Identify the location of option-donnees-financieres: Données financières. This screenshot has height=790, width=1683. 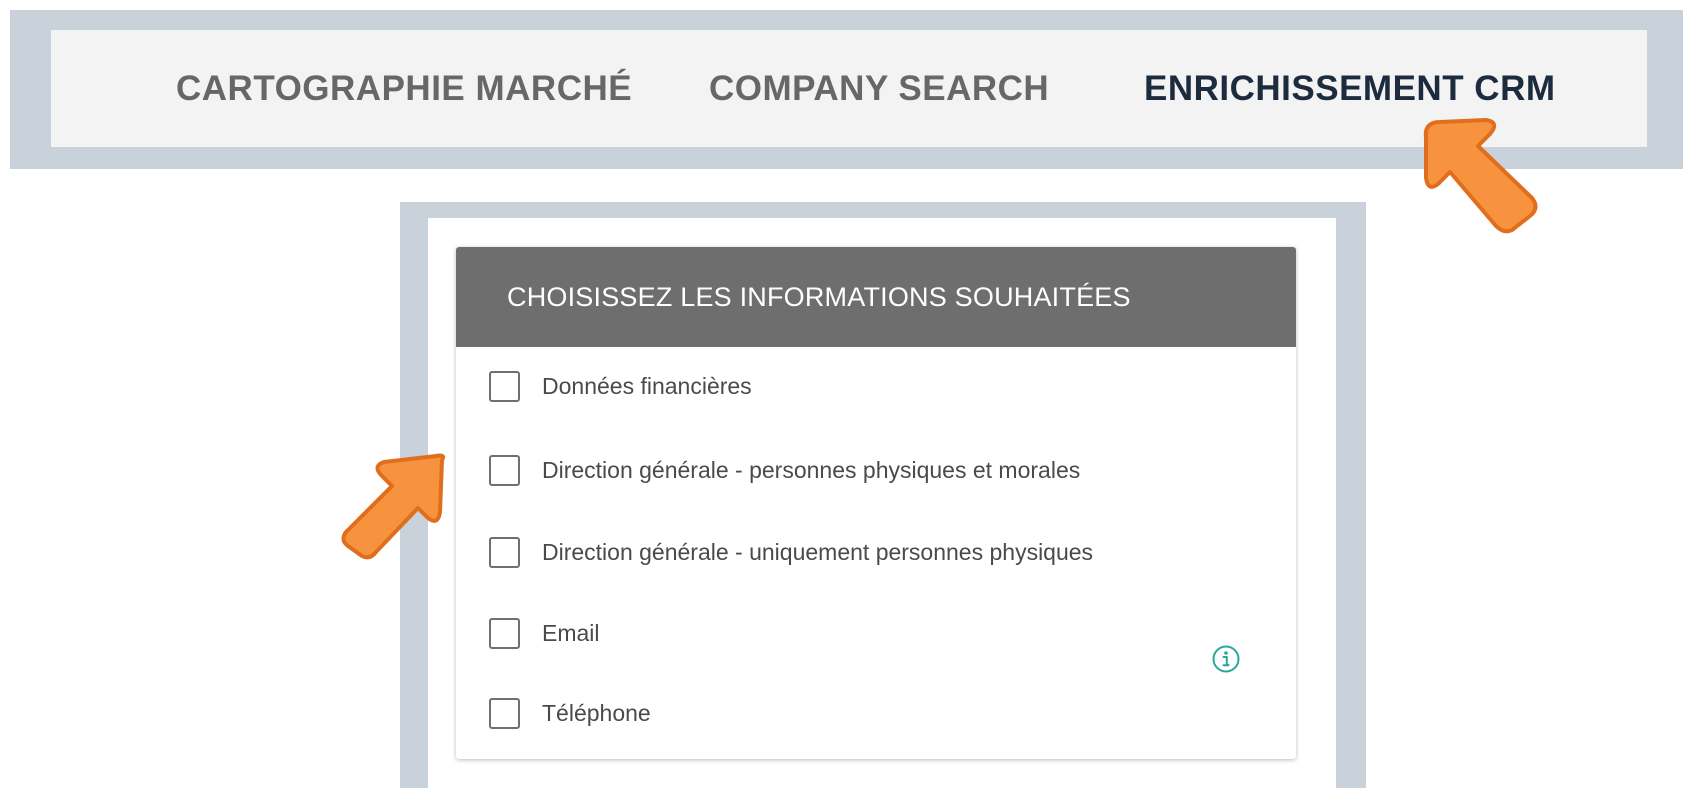
(620, 386).